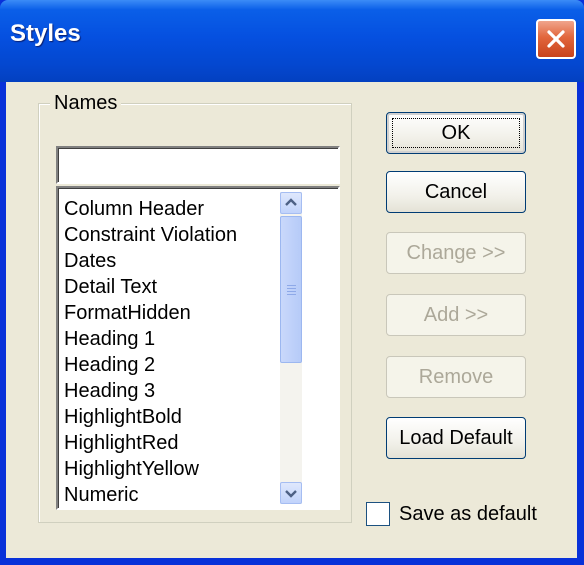 This screenshot has height=565, width=584. What do you see at coordinates (109, 365) in the screenshot?
I see `list-item: Heading 2` at bounding box center [109, 365].